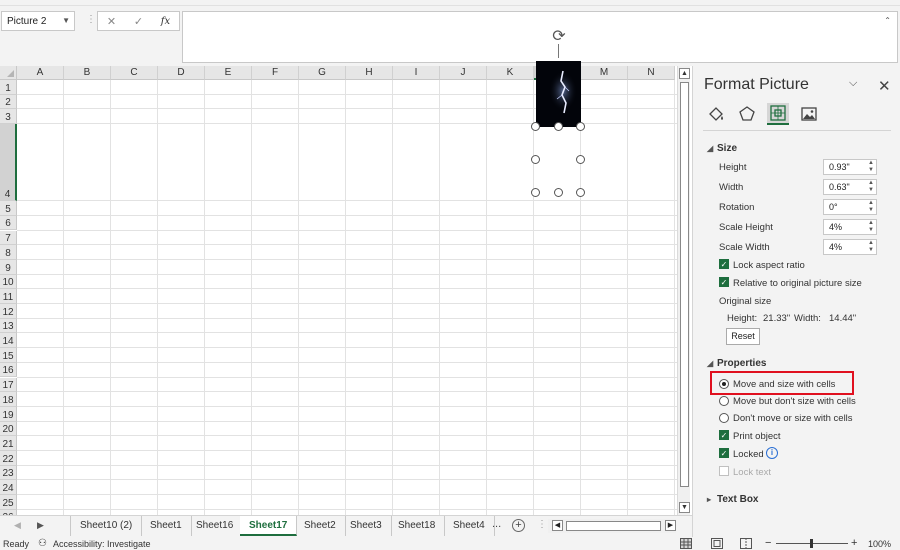 This screenshot has width=900, height=550. What do you see at coordinates (369, 73) in the screenshot?
I see `column-header: H` at bounding box center [369, 73].